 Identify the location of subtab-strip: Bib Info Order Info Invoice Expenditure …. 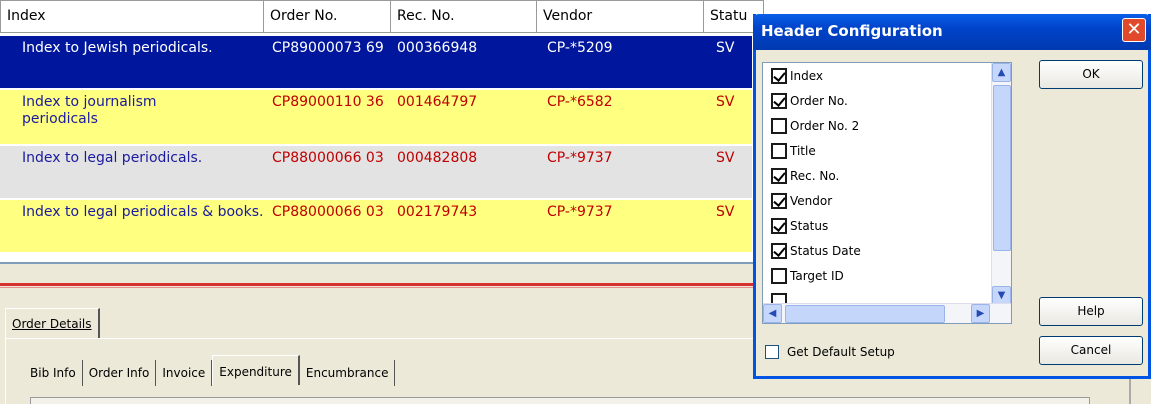
(210, 370).